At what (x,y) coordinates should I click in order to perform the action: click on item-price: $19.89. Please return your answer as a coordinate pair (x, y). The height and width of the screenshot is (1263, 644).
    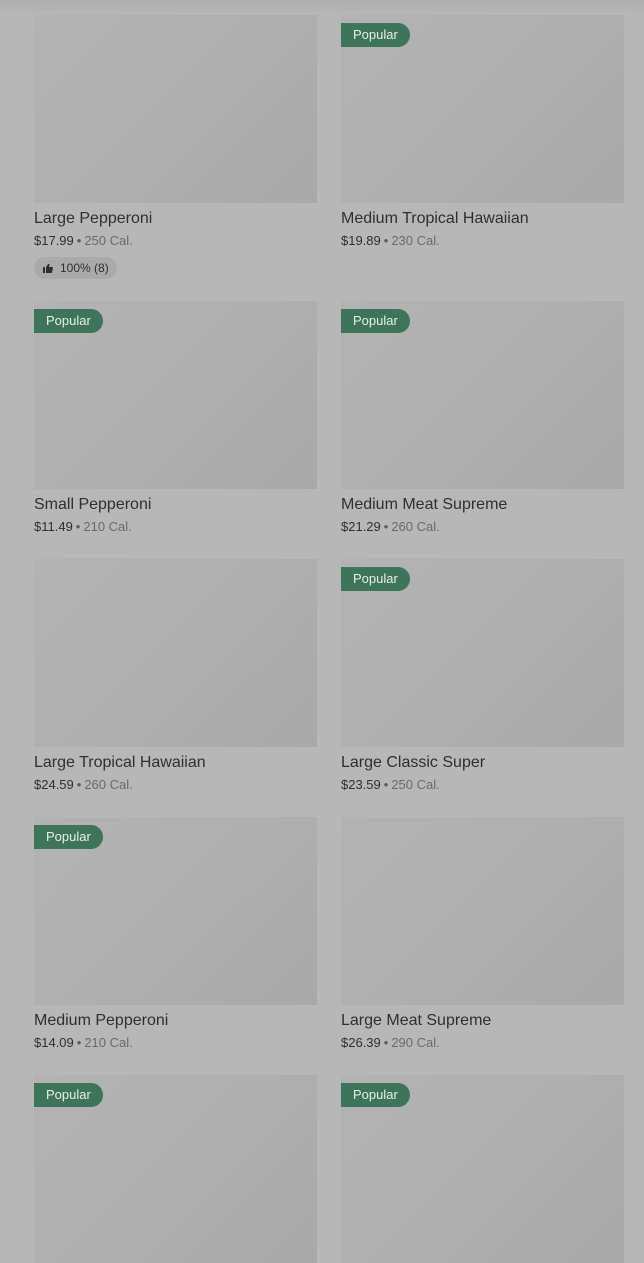
    Looking at the image, I should click on (361, 240).